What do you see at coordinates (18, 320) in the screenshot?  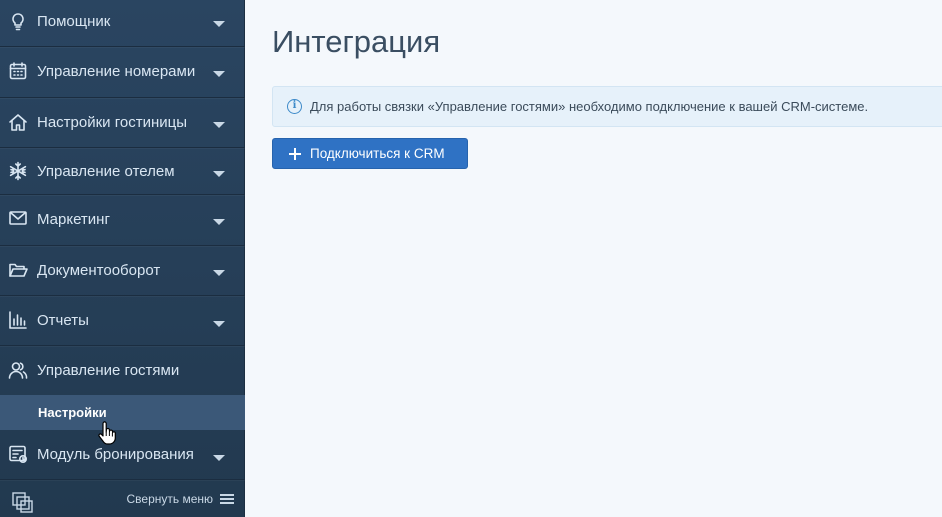 I see `bar-chart-icon` at bounding box center [18, 320].